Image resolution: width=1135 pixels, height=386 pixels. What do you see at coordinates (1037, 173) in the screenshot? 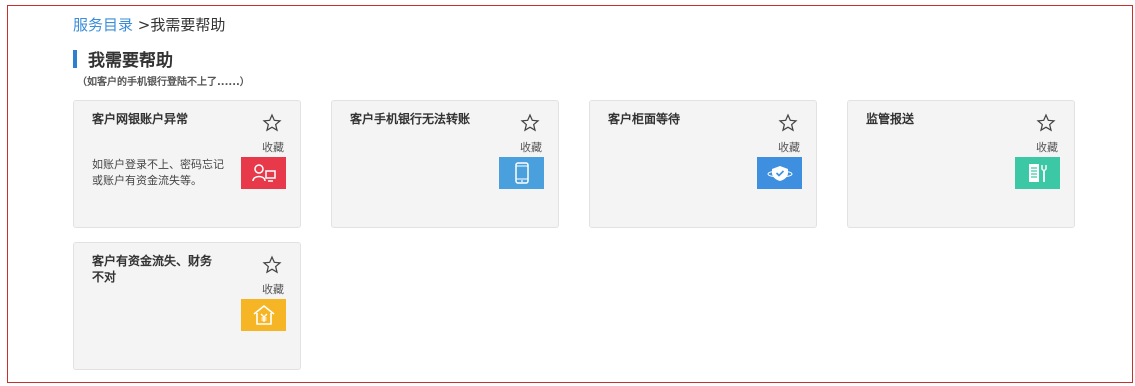
I see `report-tools-icon` at bounding box center [1037, 173].